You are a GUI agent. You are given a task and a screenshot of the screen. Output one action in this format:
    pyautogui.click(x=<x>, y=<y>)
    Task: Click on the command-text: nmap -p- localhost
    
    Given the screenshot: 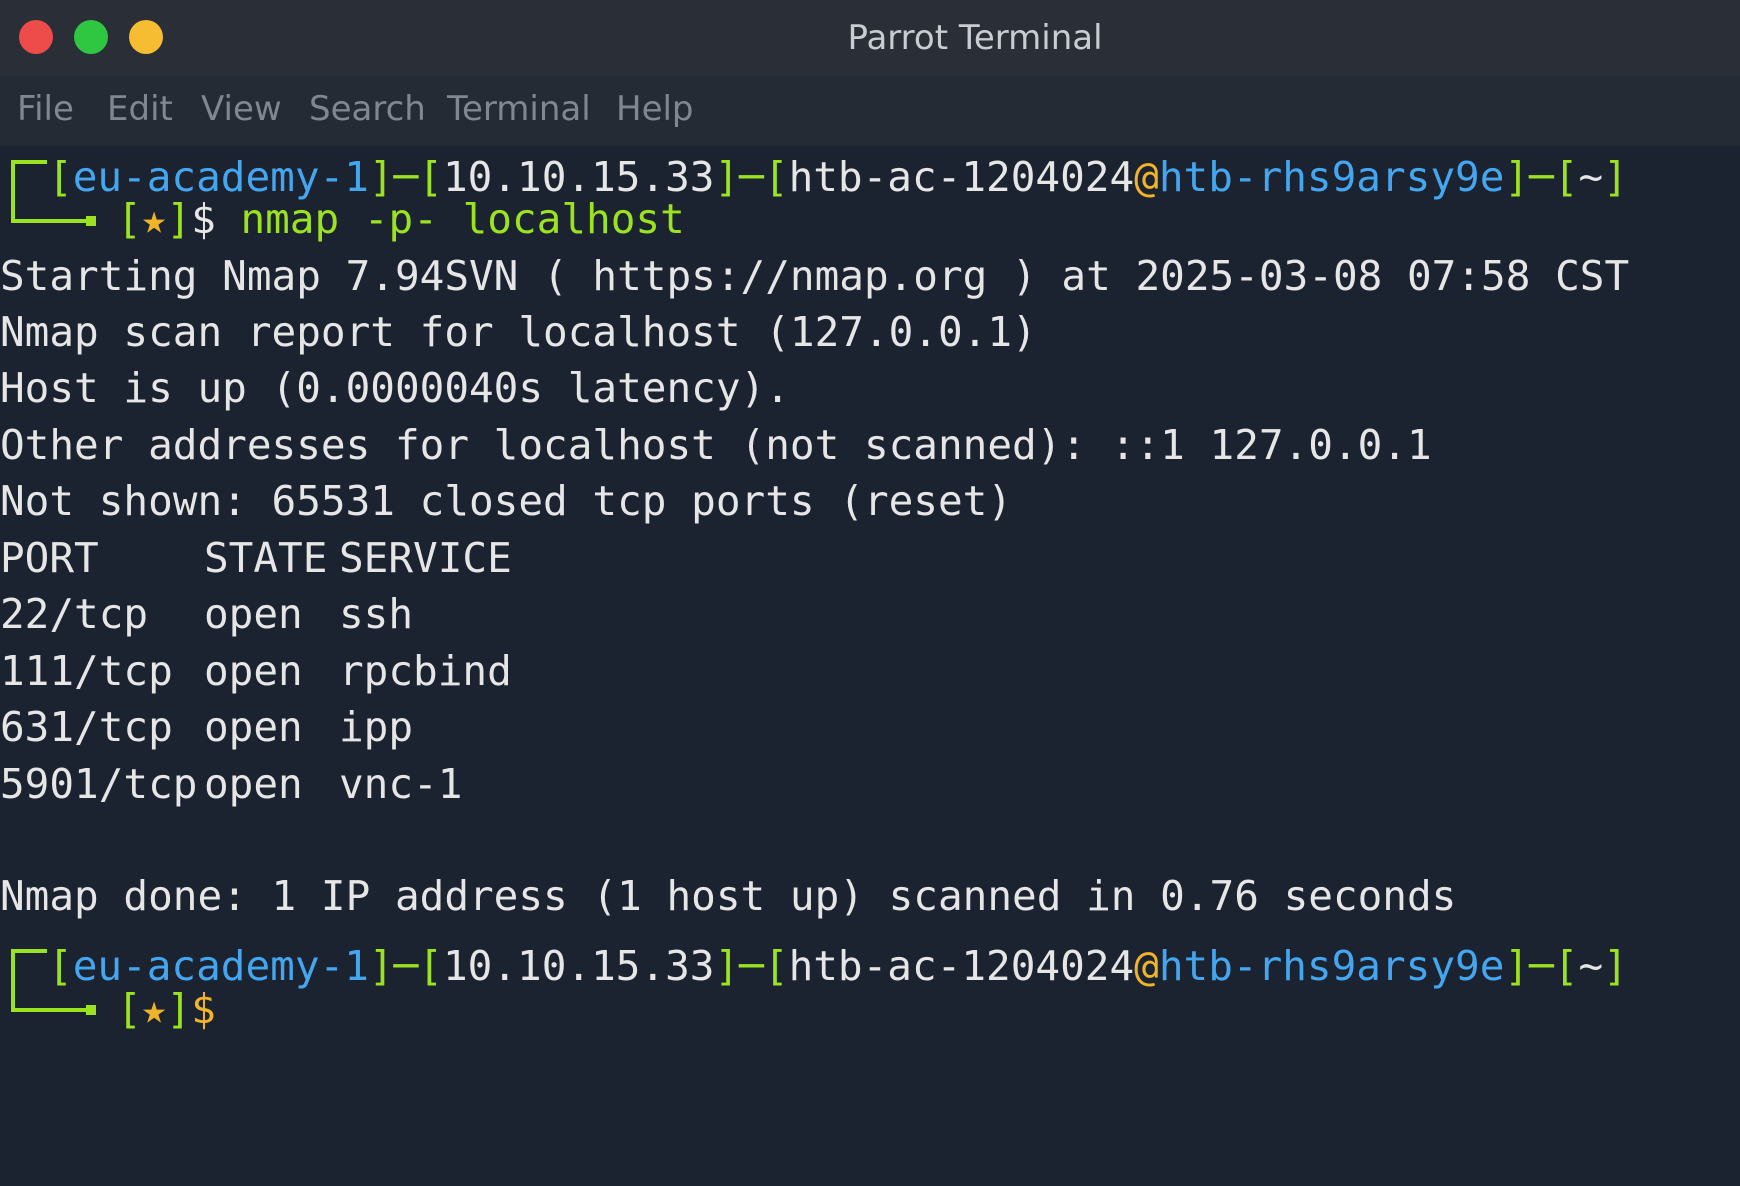 What is the action you would take?
    pyautogui.click(x=462, y=219)
    